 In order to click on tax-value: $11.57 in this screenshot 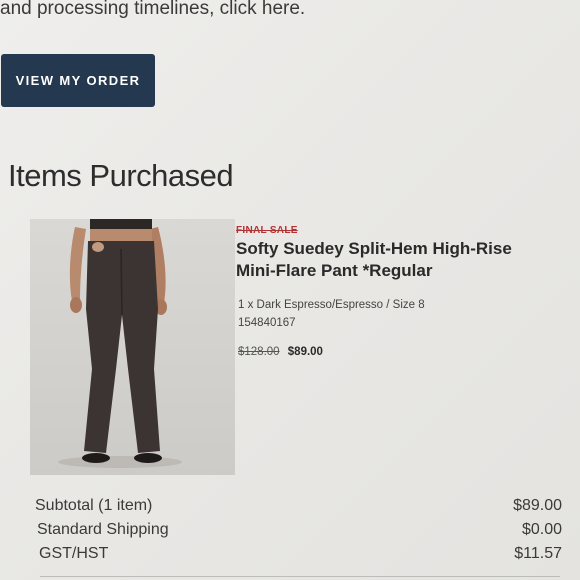, I will do `click(538, 553)`.